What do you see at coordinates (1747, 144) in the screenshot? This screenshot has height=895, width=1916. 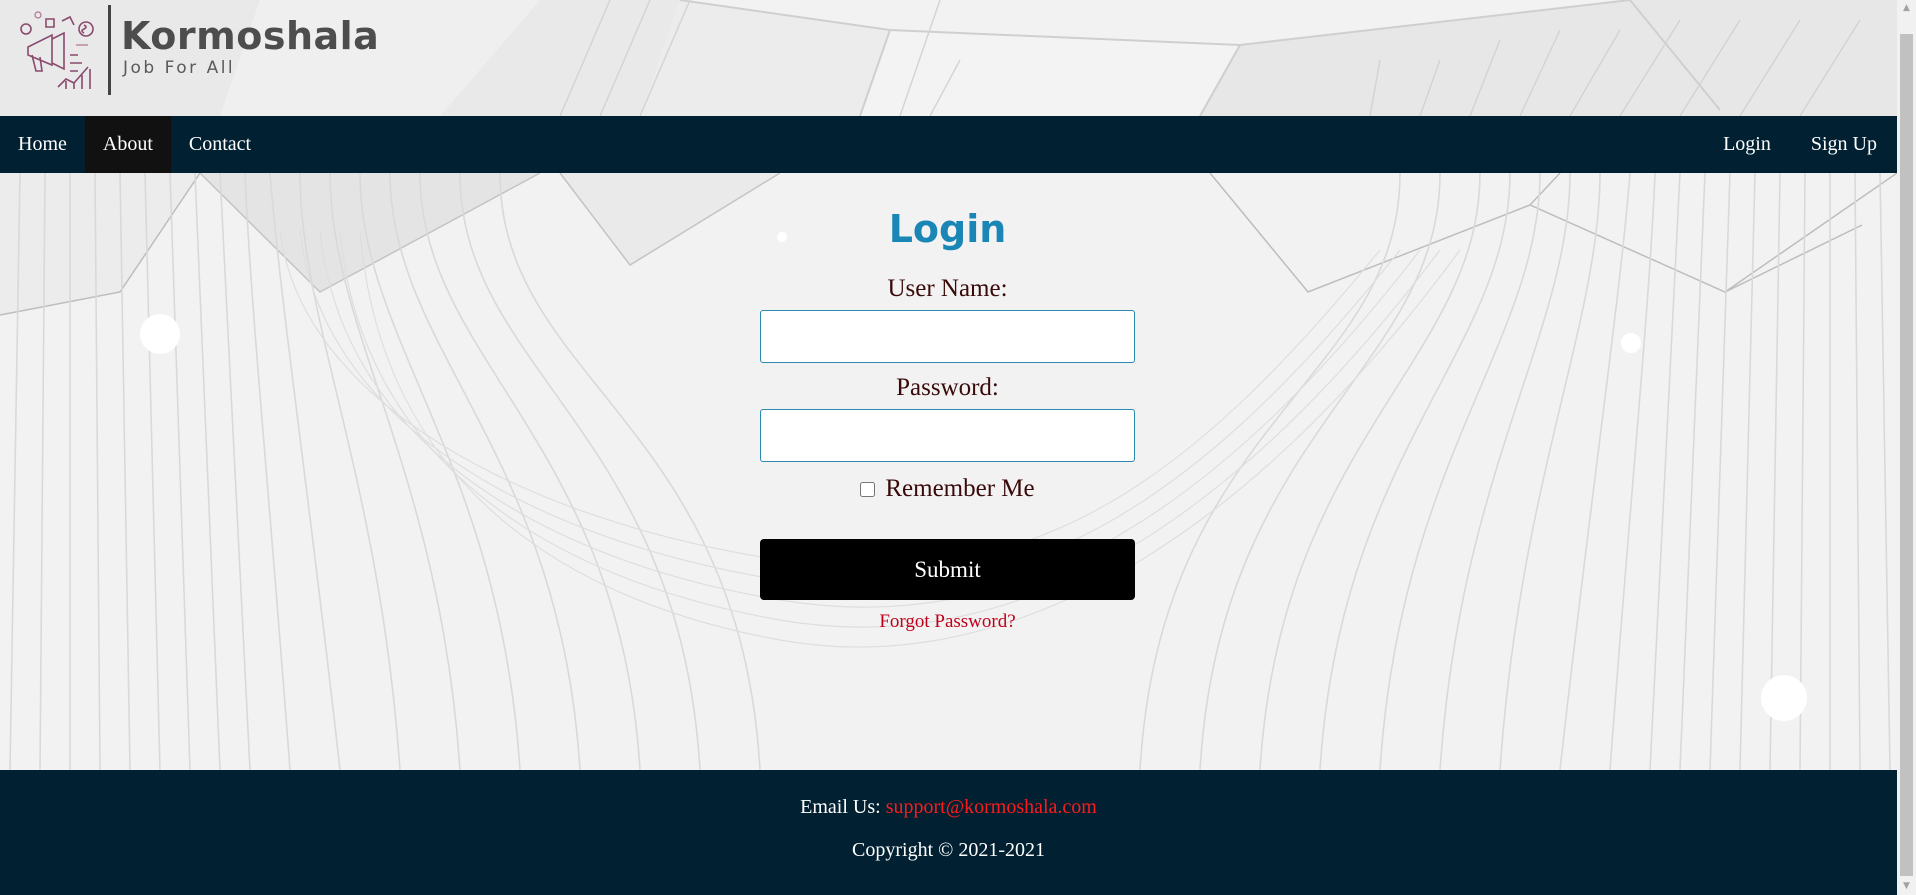 I see `nav-login-link: Login` at bounding box center [1747, 144].